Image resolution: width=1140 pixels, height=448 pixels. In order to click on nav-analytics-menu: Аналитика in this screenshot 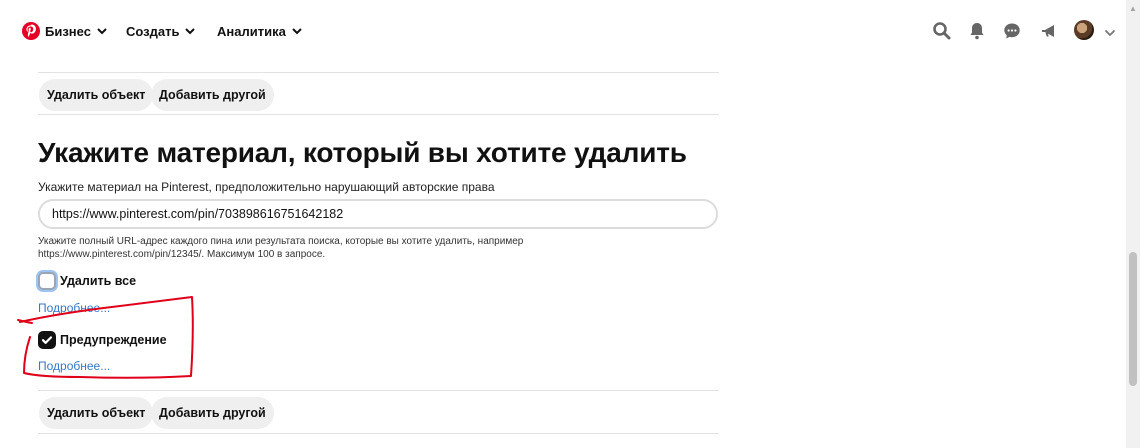, I will do `click(259, 31)`.